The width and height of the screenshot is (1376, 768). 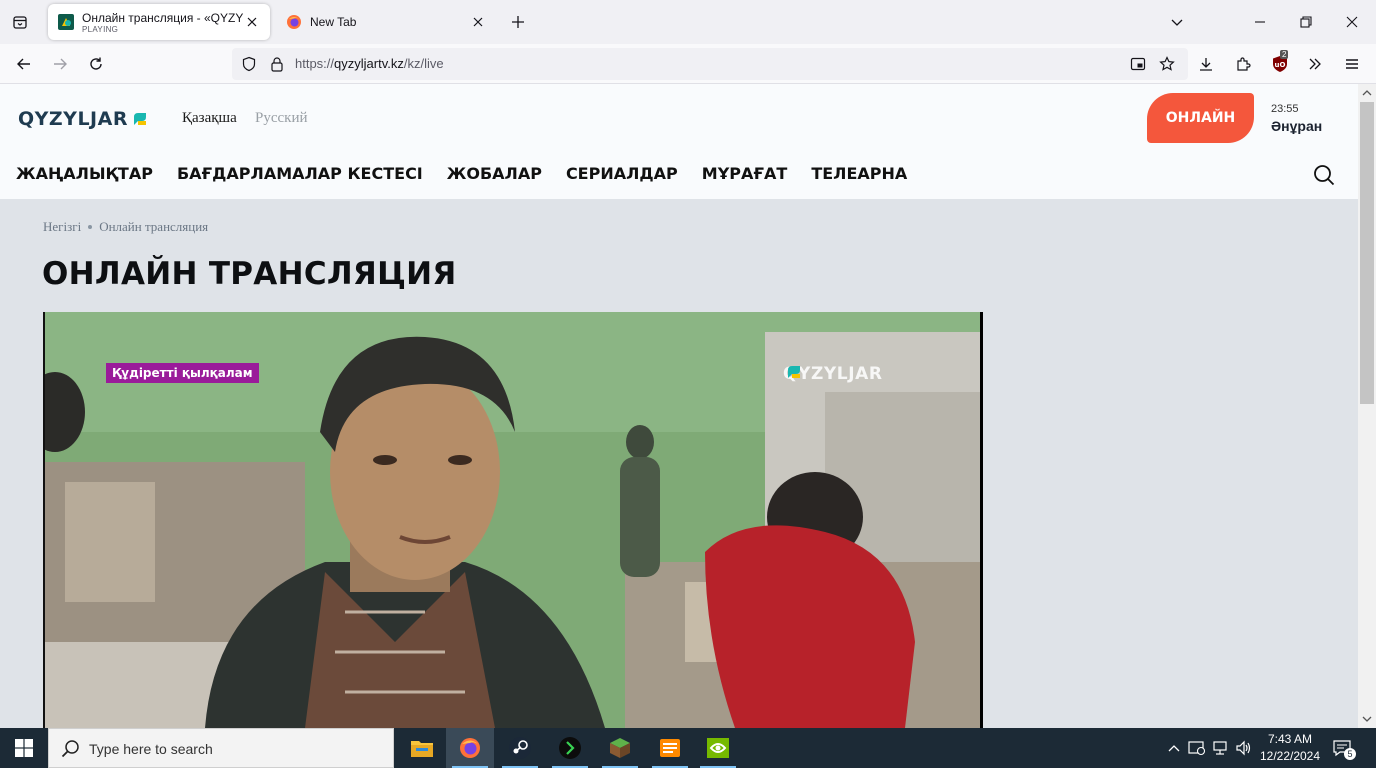 What do you see at coordinates (281, 118) in the screenshot?
I see `language-russian: Русский` at bounding box center [281, 118].